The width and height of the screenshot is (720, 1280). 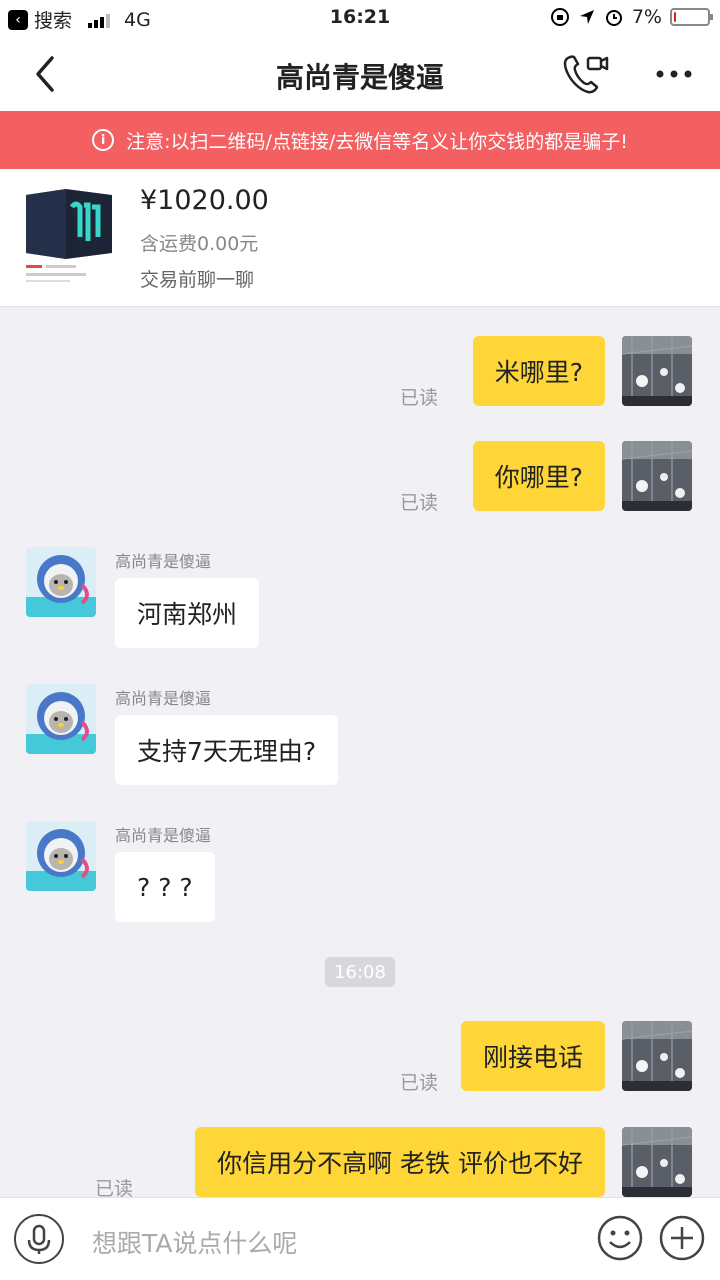 What do you see at coordinates (227, 750) in the screenshot?
I see `message-bubble-incoming: 支持7天无理由?` at bounding box center [227, 750].